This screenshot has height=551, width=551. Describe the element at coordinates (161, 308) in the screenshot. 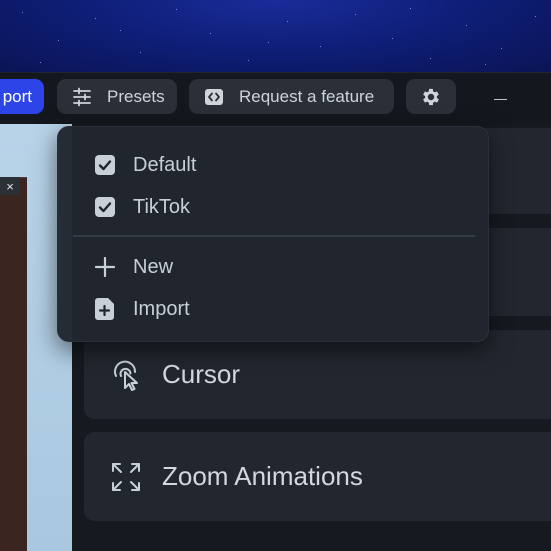

I see `import-preset-label: Import` at that location.